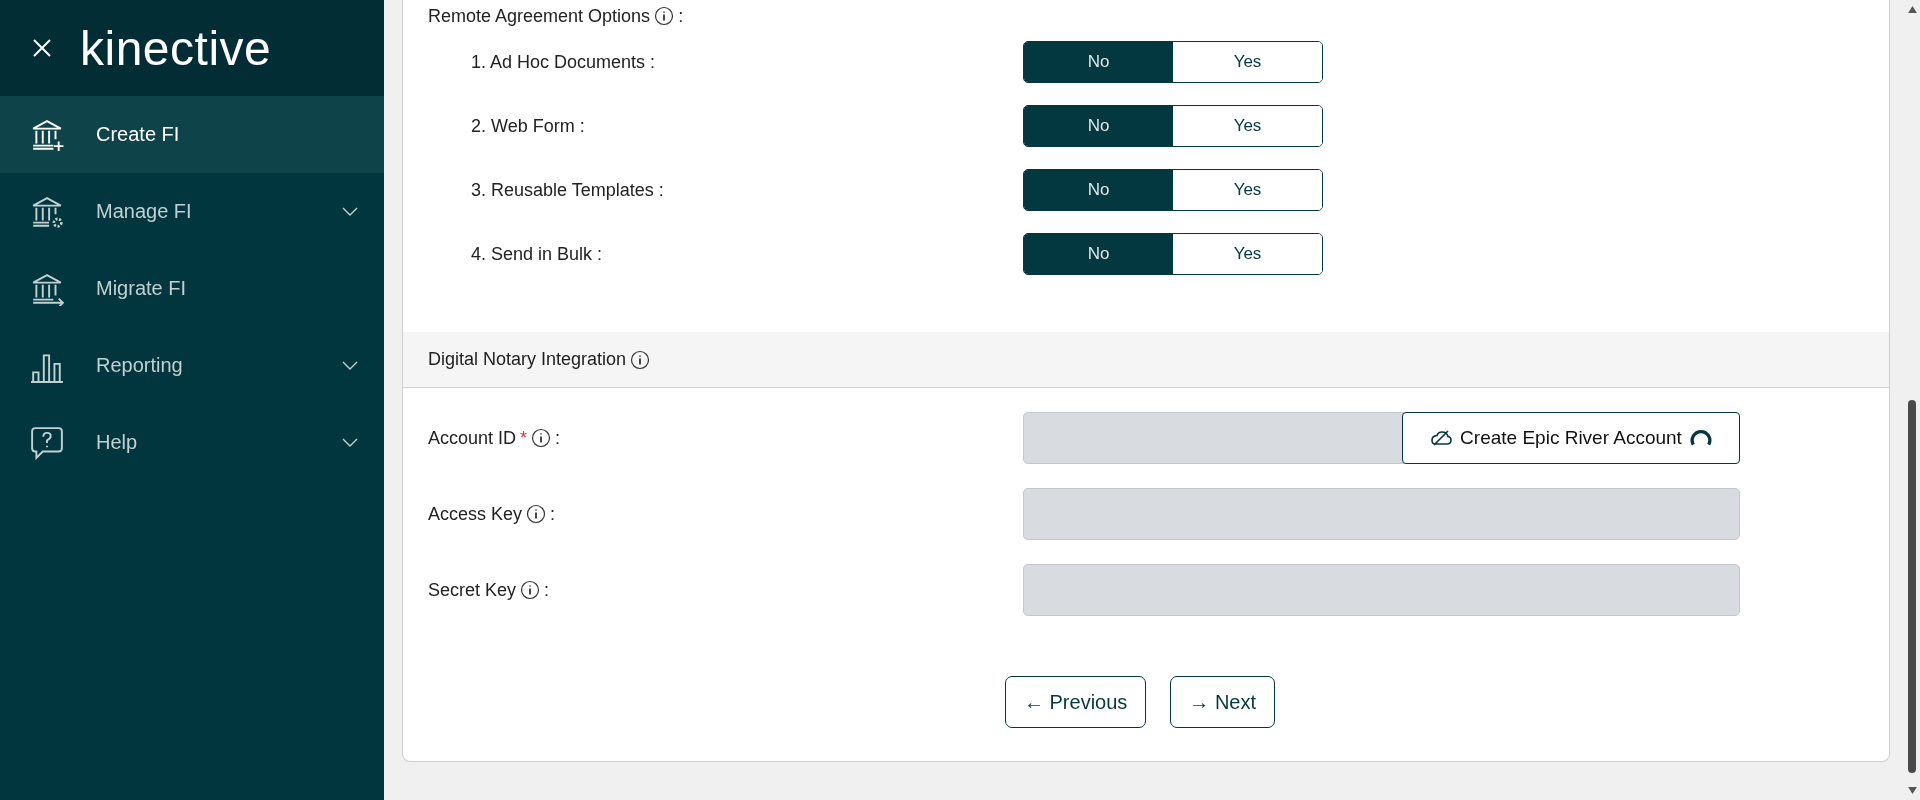 This screenshot has height=800, width=1920. What do you see at coordinates (472, 590) in the screenshot?
I see `field-label: Secret Key` at bounding box center [472, 590].